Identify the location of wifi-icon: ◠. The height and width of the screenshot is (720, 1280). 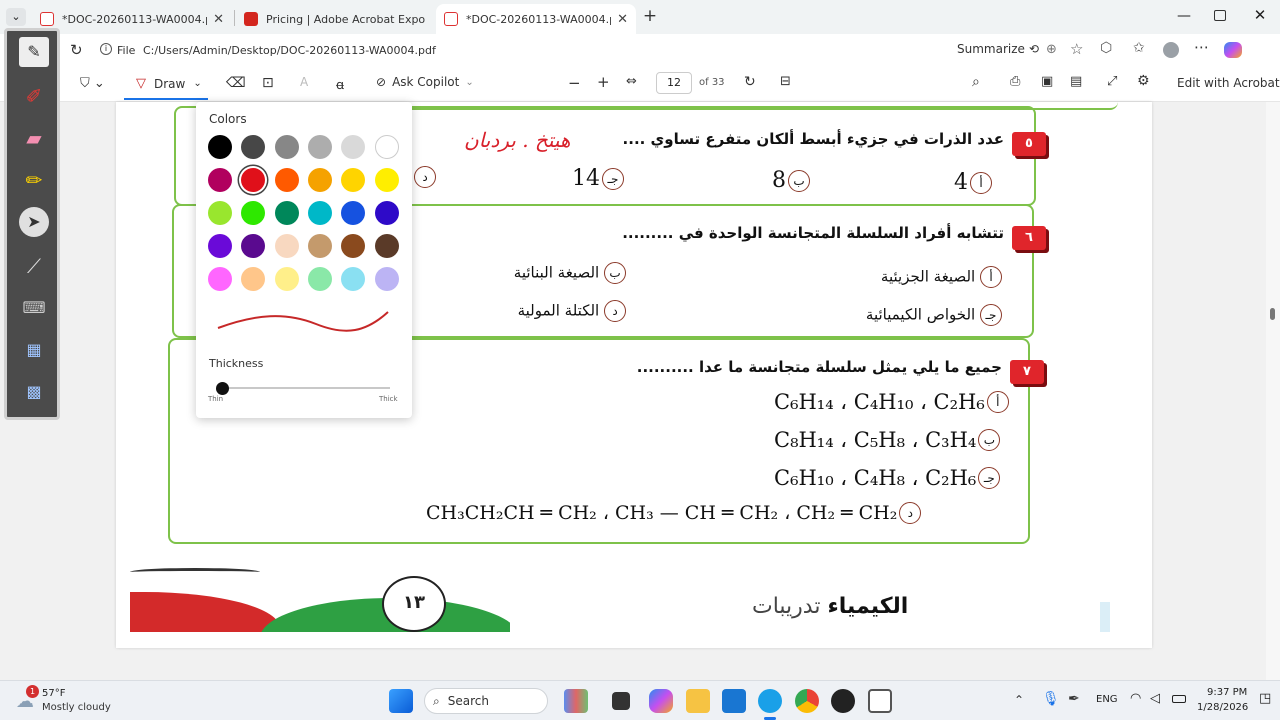
(1135, 698).